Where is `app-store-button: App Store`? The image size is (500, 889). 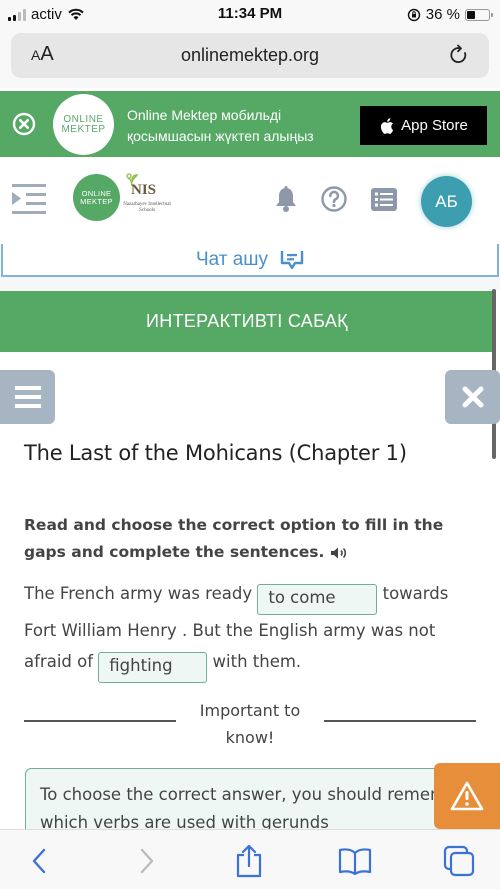
app-store-button: App Store is located at coordinates (423, 125).